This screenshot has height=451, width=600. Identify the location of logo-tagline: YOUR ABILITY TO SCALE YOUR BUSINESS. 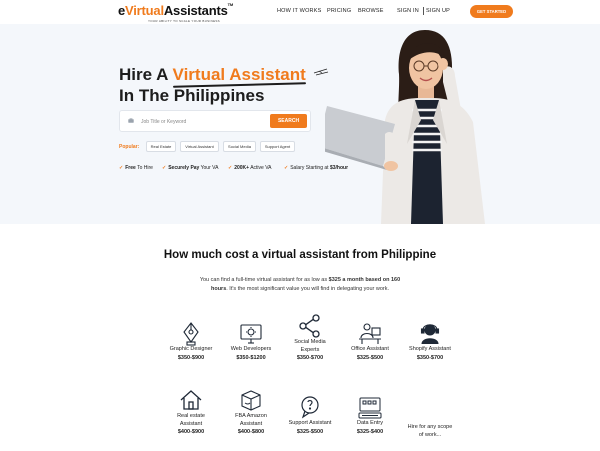
(184, 21).